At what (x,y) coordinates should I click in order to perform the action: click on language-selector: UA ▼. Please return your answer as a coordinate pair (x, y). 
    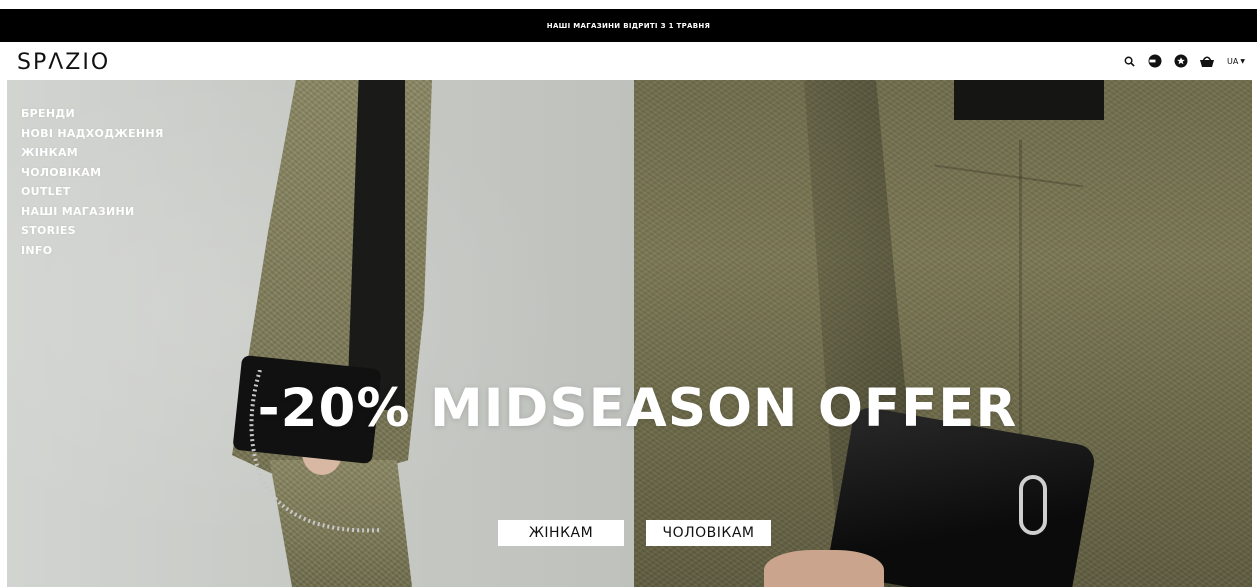
    Looking at the image, I should click on (1236, 61).